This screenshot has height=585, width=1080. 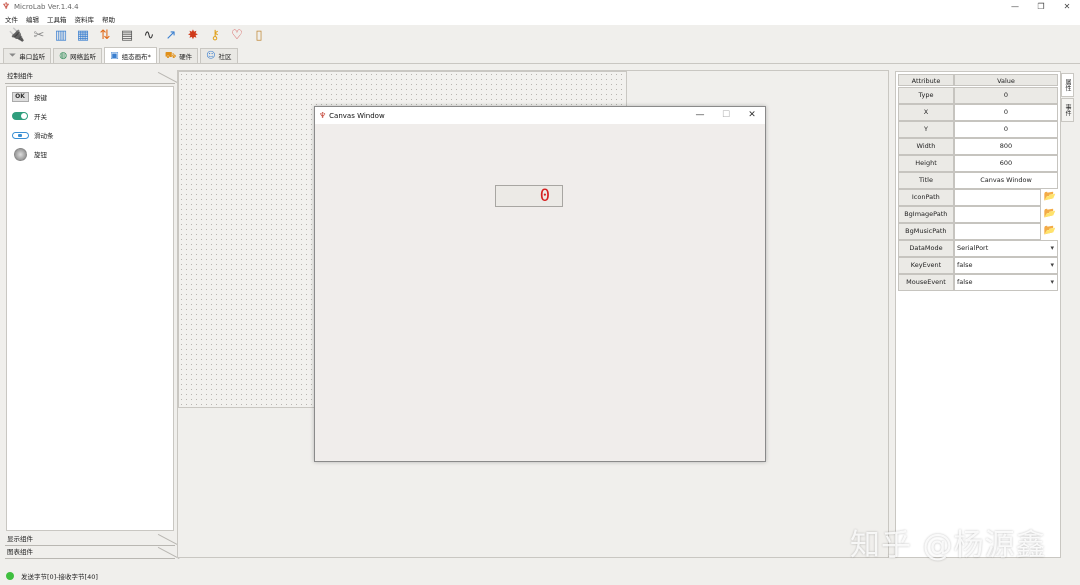 What do you see at coordinates (323, 115) in the screenshot?
I see `app-logo-icon: ♆` at bounding box center [323, 115].